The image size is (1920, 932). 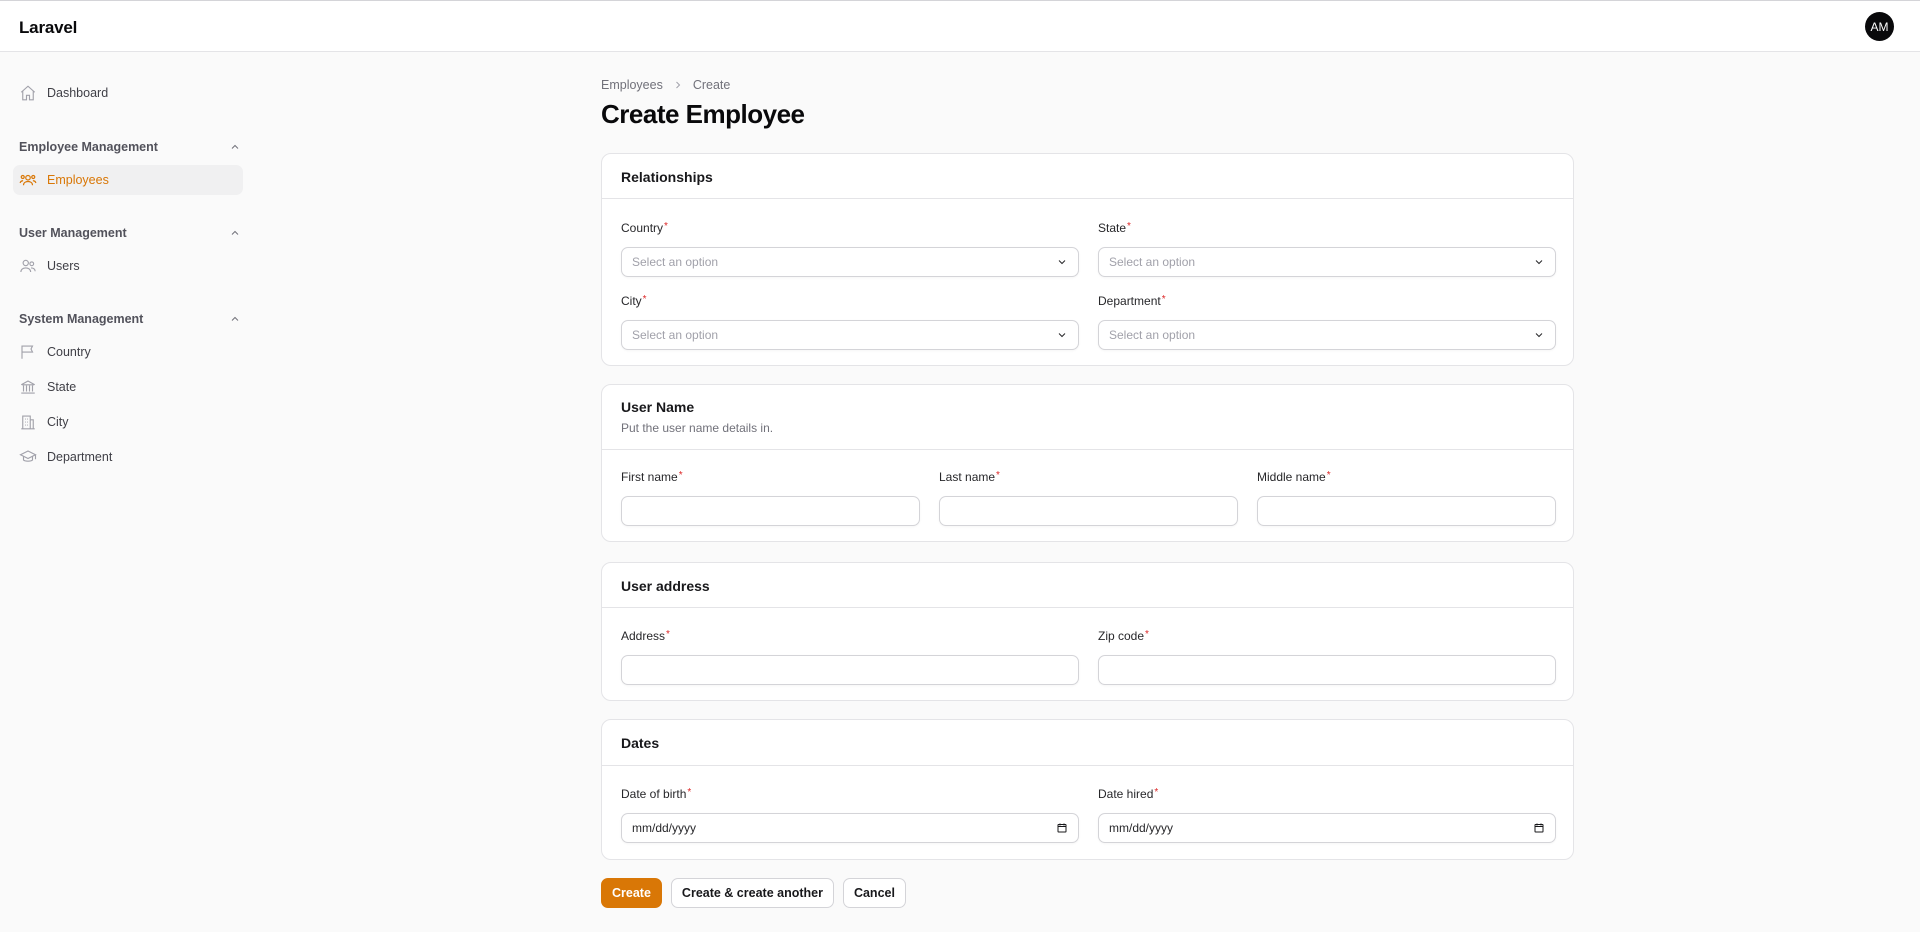 I want to click on field-label: Date hired, so click(x=1126, y=794).